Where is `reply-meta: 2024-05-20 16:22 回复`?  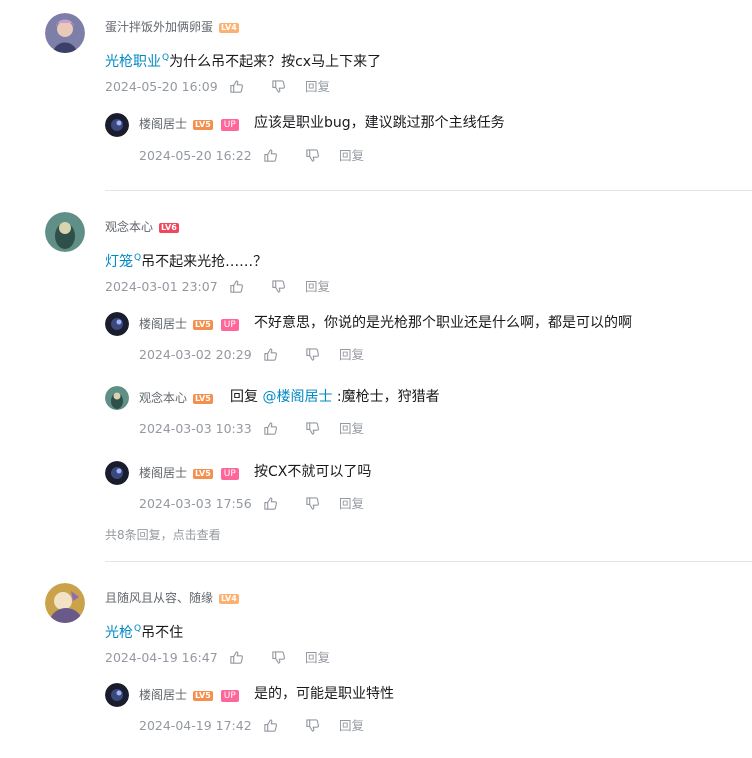
reply-meta: 2024-05-20 16:22 回复 is located at coordinates (269, 156).